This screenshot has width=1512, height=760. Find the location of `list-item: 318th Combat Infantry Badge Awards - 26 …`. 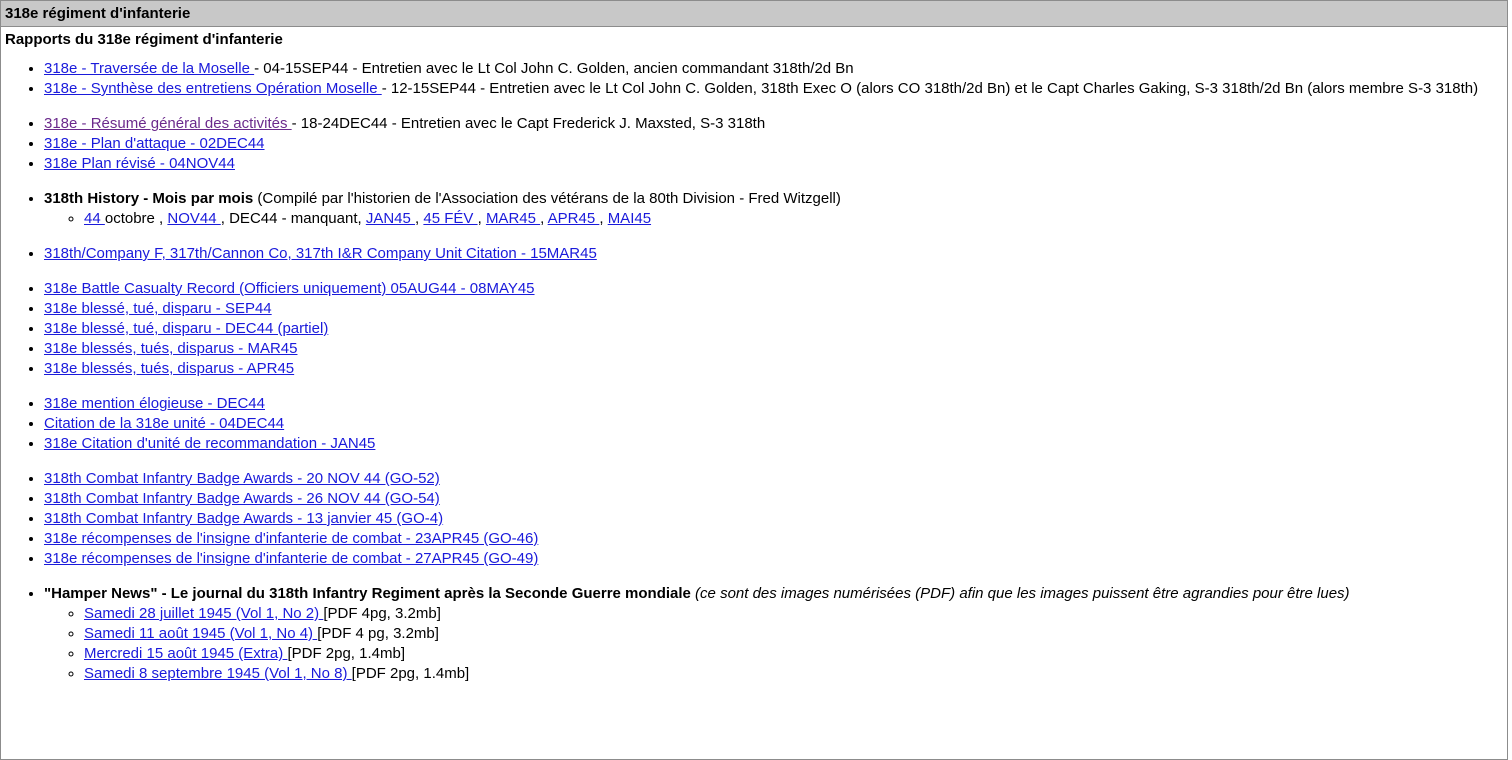

list-item: 318th Combat Infantry Badge Awards - 26 … is located at coordinates (775, 499).